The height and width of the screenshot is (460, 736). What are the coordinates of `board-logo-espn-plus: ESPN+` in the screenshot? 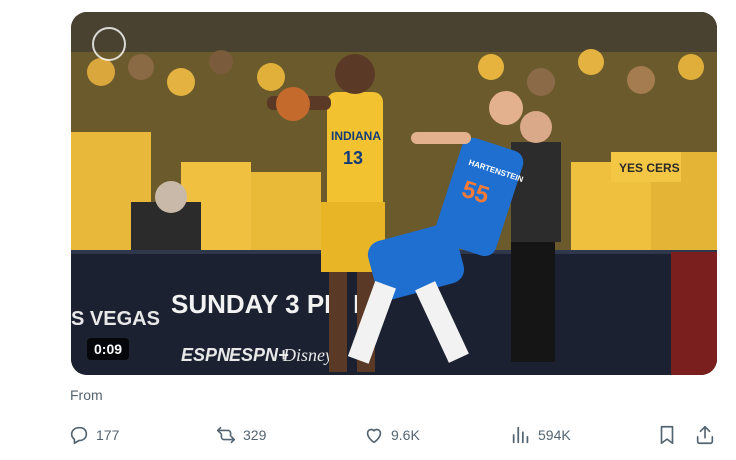 It's located at (259, 355).